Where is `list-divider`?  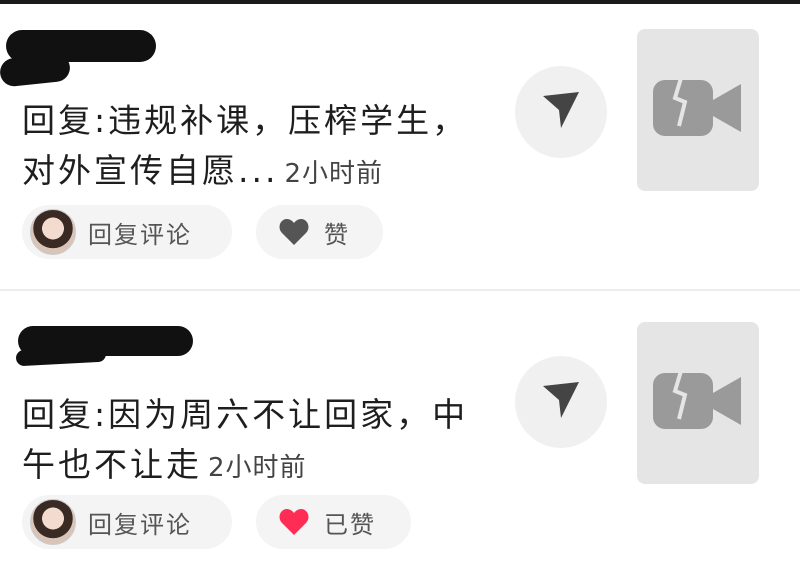 list-divider is located at coordinates (400, 290).